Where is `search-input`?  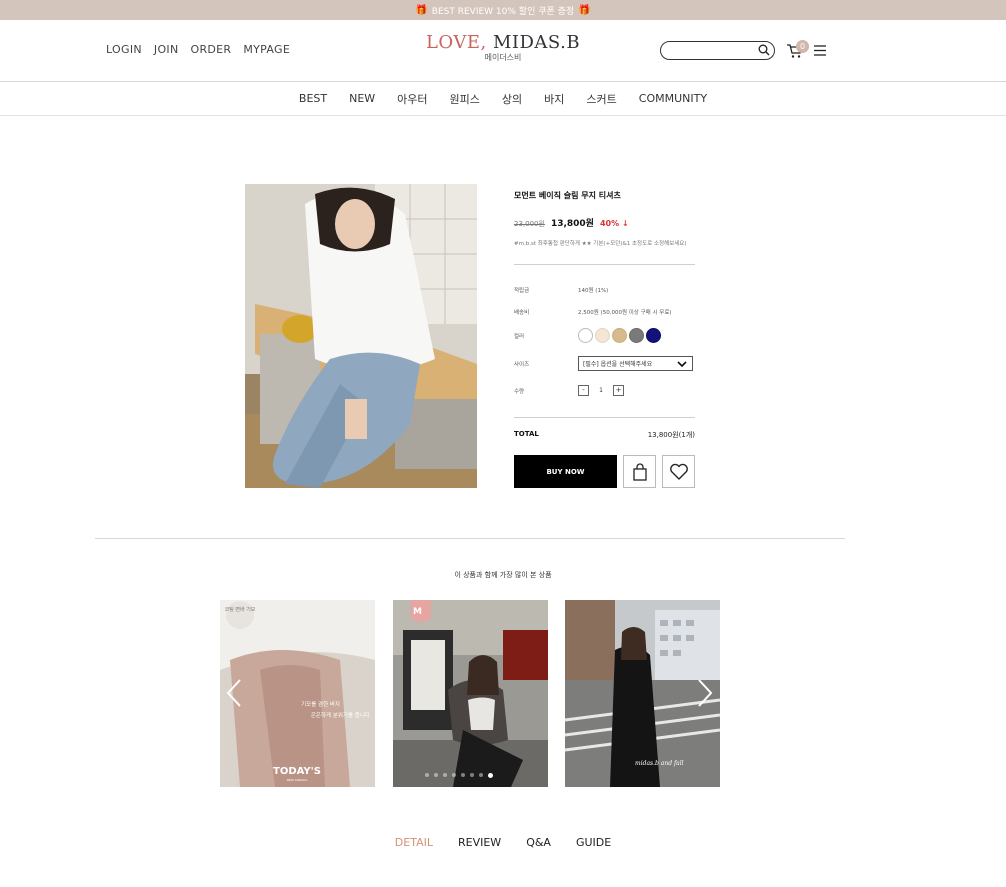 search-input is located at coordinates (713, 54).